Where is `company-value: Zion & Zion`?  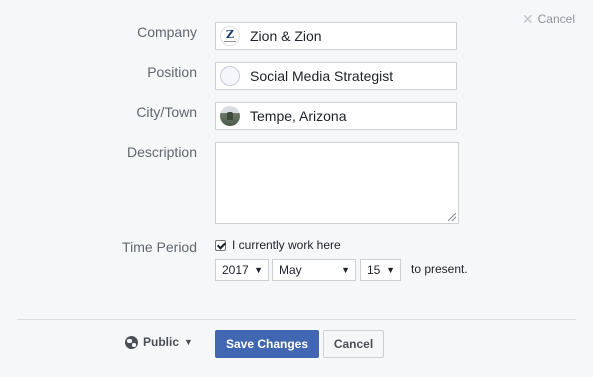
company-value: Zion & Zion is located at coordinates (286, 36).